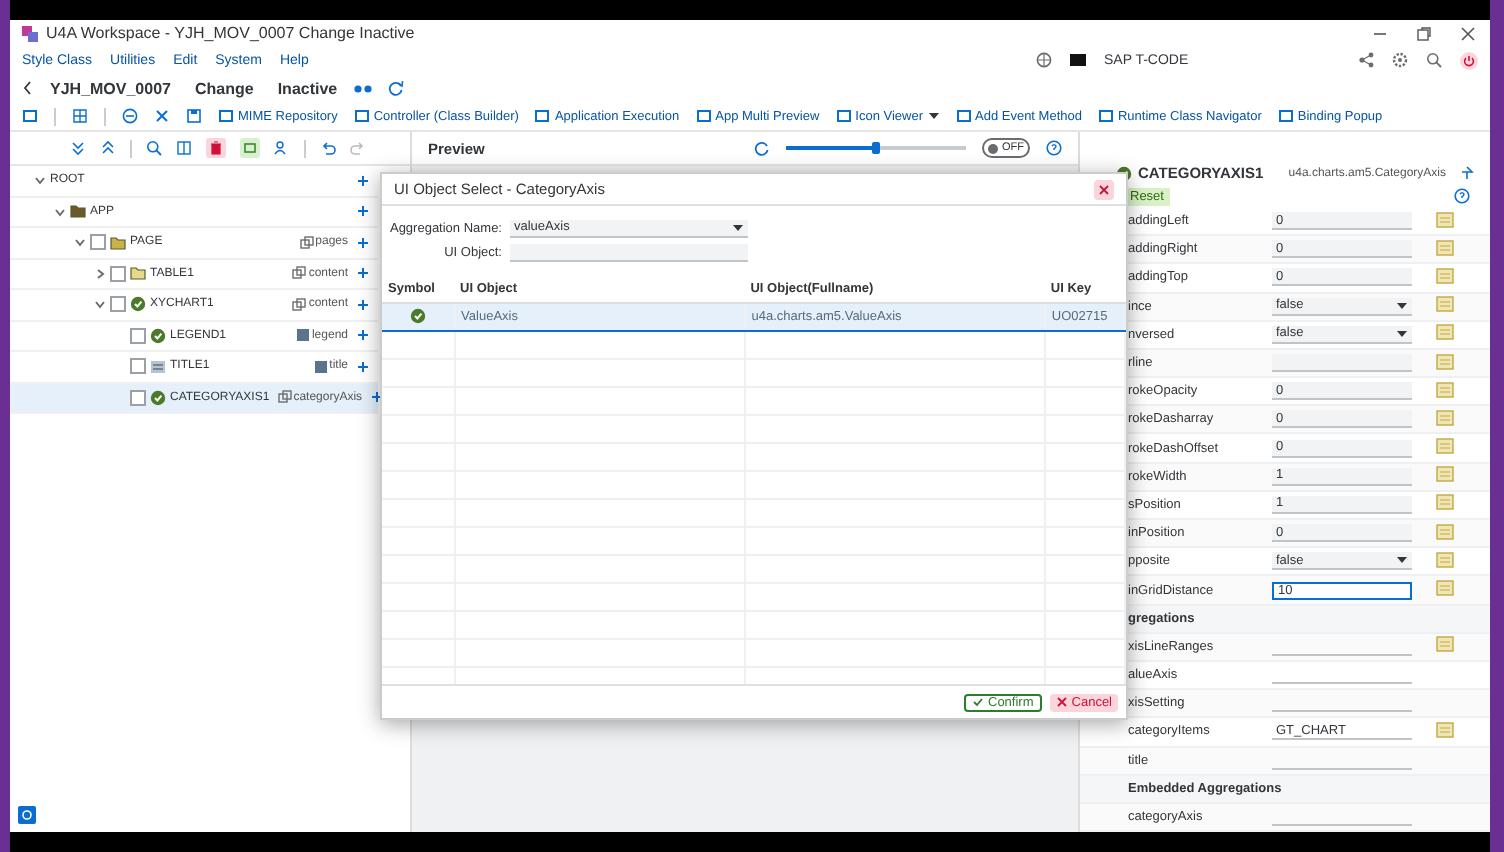  I want to click on edit-mode: Change, so click(224, 88).